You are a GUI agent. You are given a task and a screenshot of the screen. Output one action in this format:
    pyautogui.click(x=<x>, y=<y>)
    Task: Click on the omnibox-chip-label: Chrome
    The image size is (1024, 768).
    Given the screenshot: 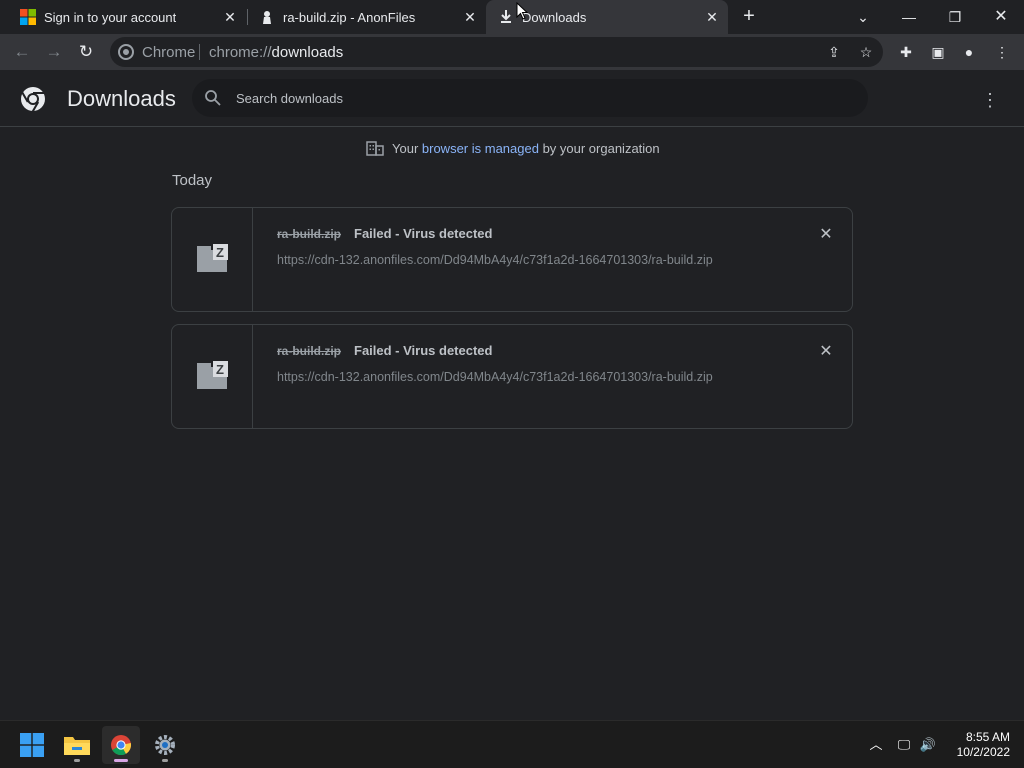 What is the action you would take?
    pyautogui.click(x=169, y=52)
    